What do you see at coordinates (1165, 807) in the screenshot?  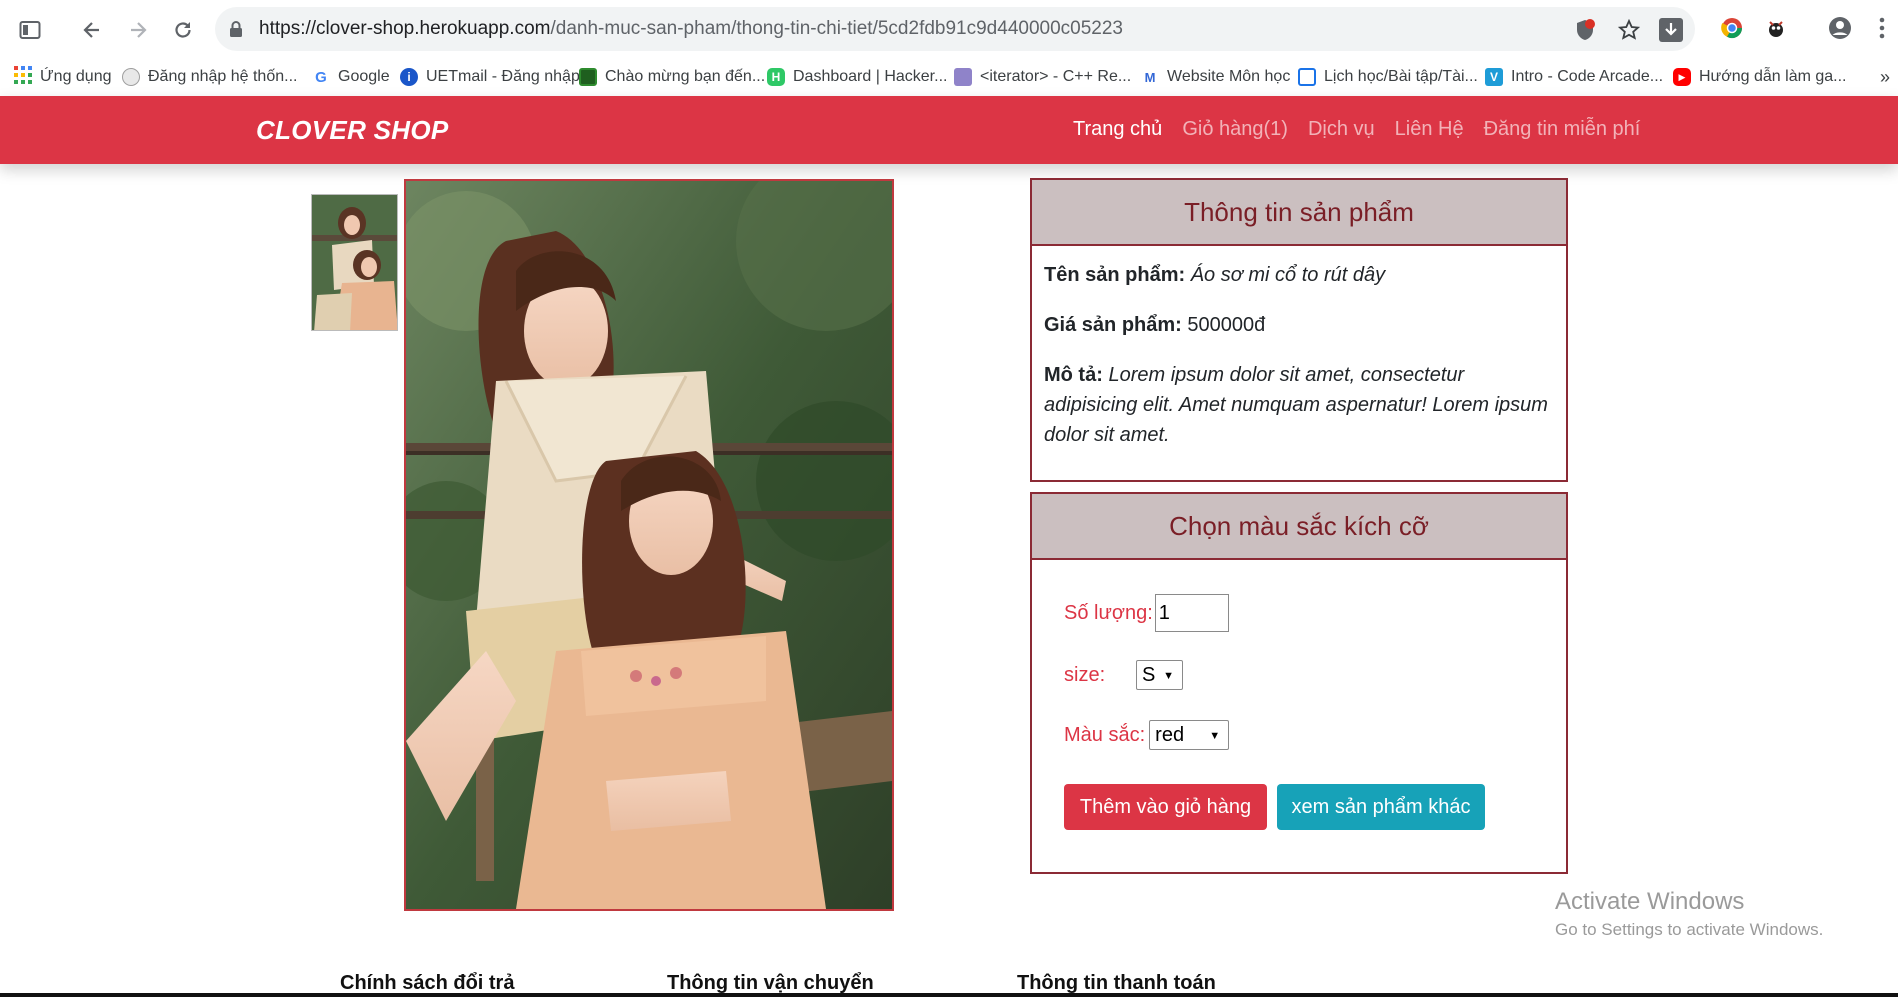 I see `add-to-cart-button: Thêm vào giỏ hàng` at bounding box center [1165, 807].